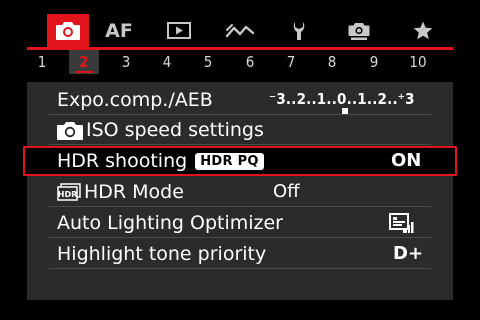 This screenshot has height=320, width=480. I want to click on tab-af: AF, so click(119, 30).